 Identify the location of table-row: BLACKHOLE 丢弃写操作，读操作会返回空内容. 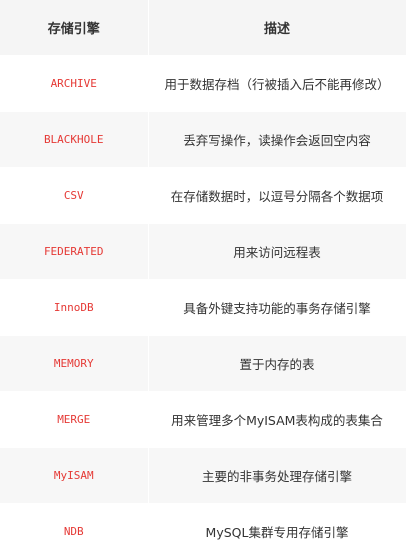
(203, 139).